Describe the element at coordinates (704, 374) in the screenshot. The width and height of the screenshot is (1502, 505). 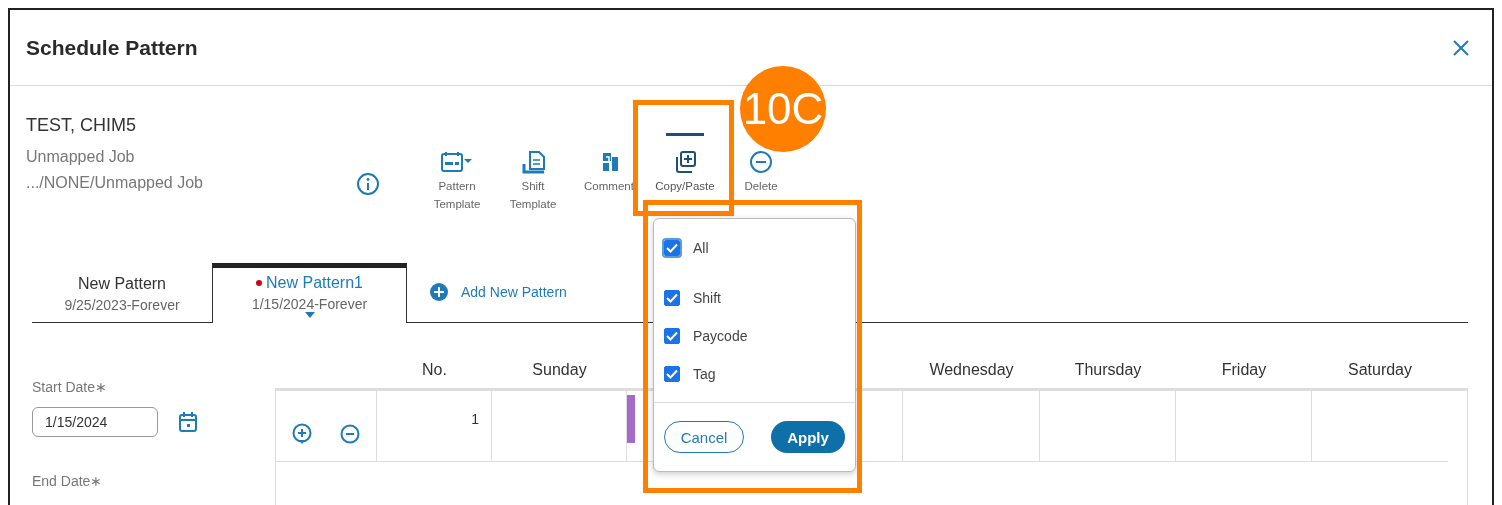
I see `option-label: Tag` at that location.